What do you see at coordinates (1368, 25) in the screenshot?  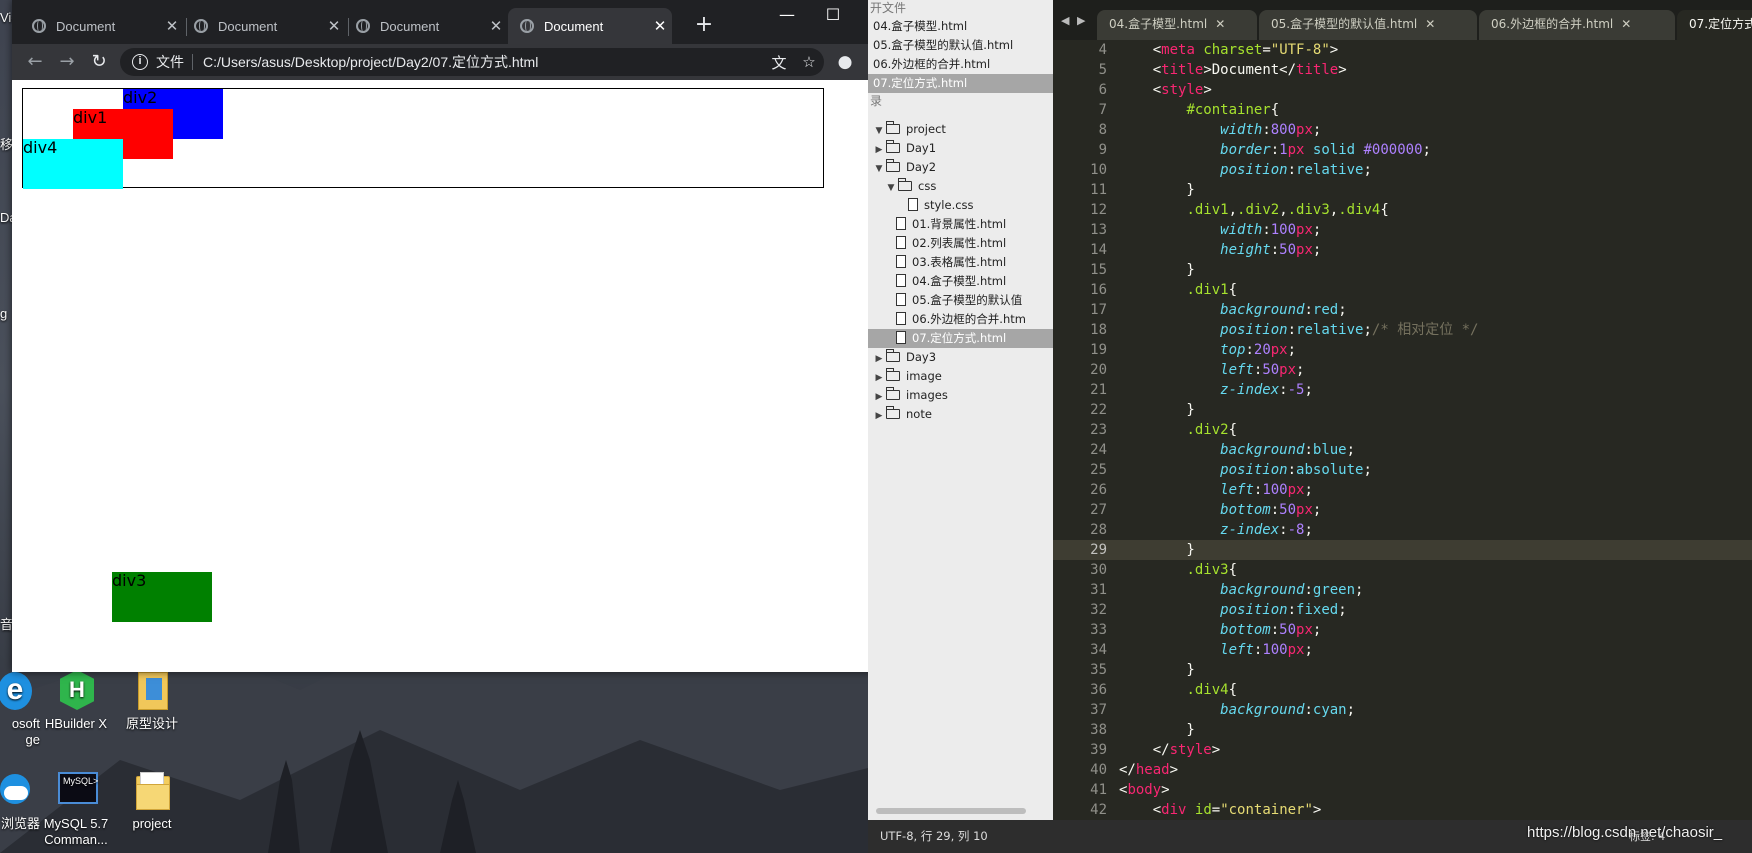 I see `editor-tab: 05.盒子模型的默认值.html ✕` at bounding box center [1368, 25].